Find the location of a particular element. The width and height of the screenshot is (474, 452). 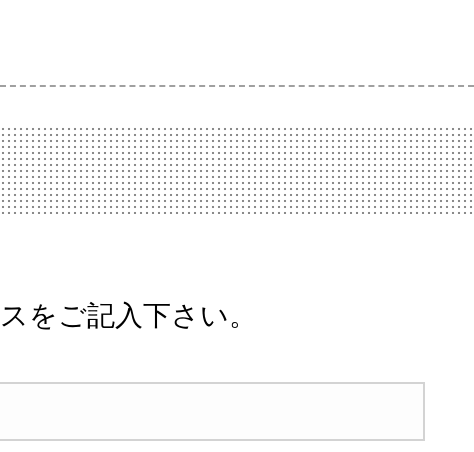

instruction-text: スをご記入下さい。 is located at coordinates (129, 316).